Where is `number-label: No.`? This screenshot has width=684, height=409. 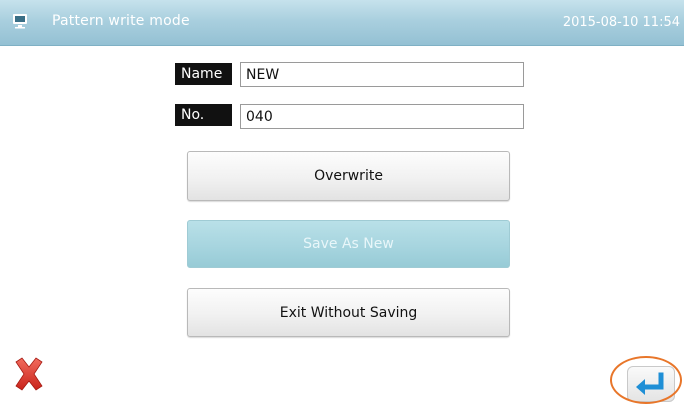 number-label: No. is located at coordinates (203, 115).